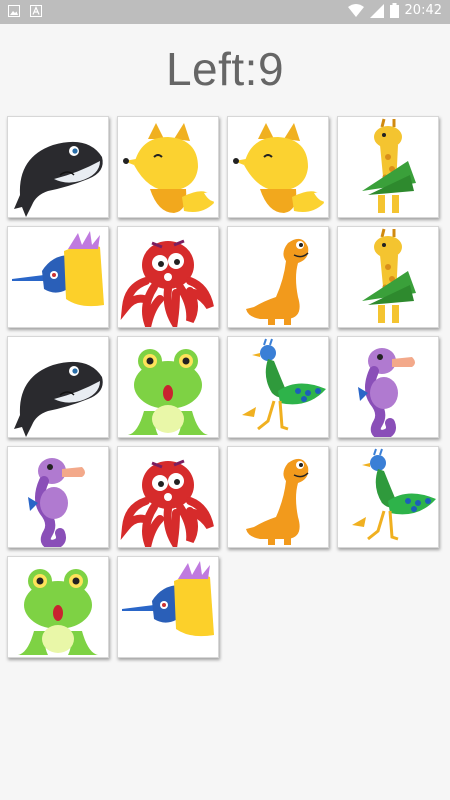  Describe the element at coordinates (14, 11) in the screenshot. I see `image-icon` at that location.